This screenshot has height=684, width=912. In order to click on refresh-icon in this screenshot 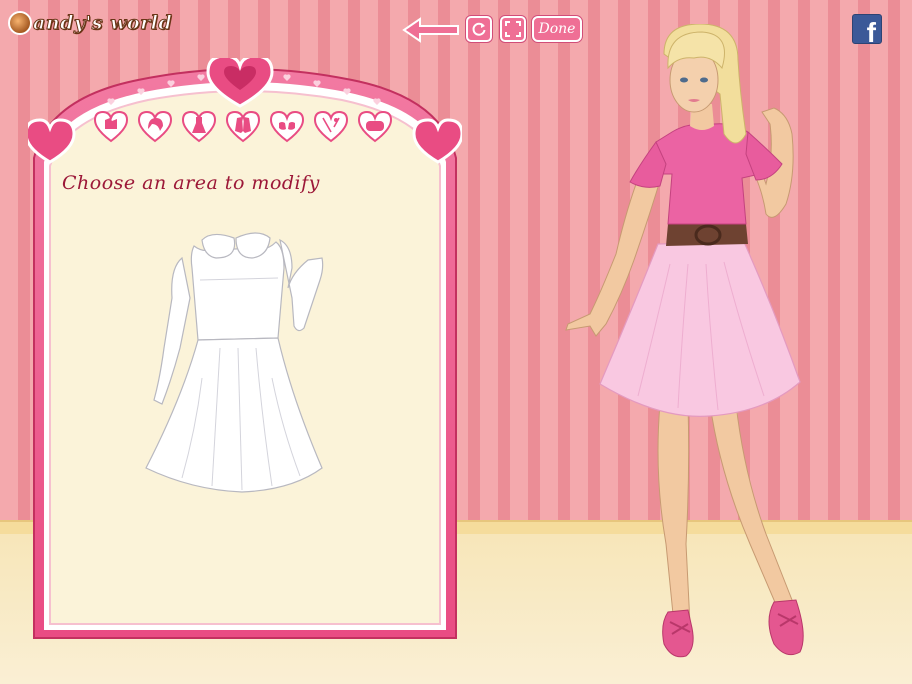, I will do `click(479, 29)`.